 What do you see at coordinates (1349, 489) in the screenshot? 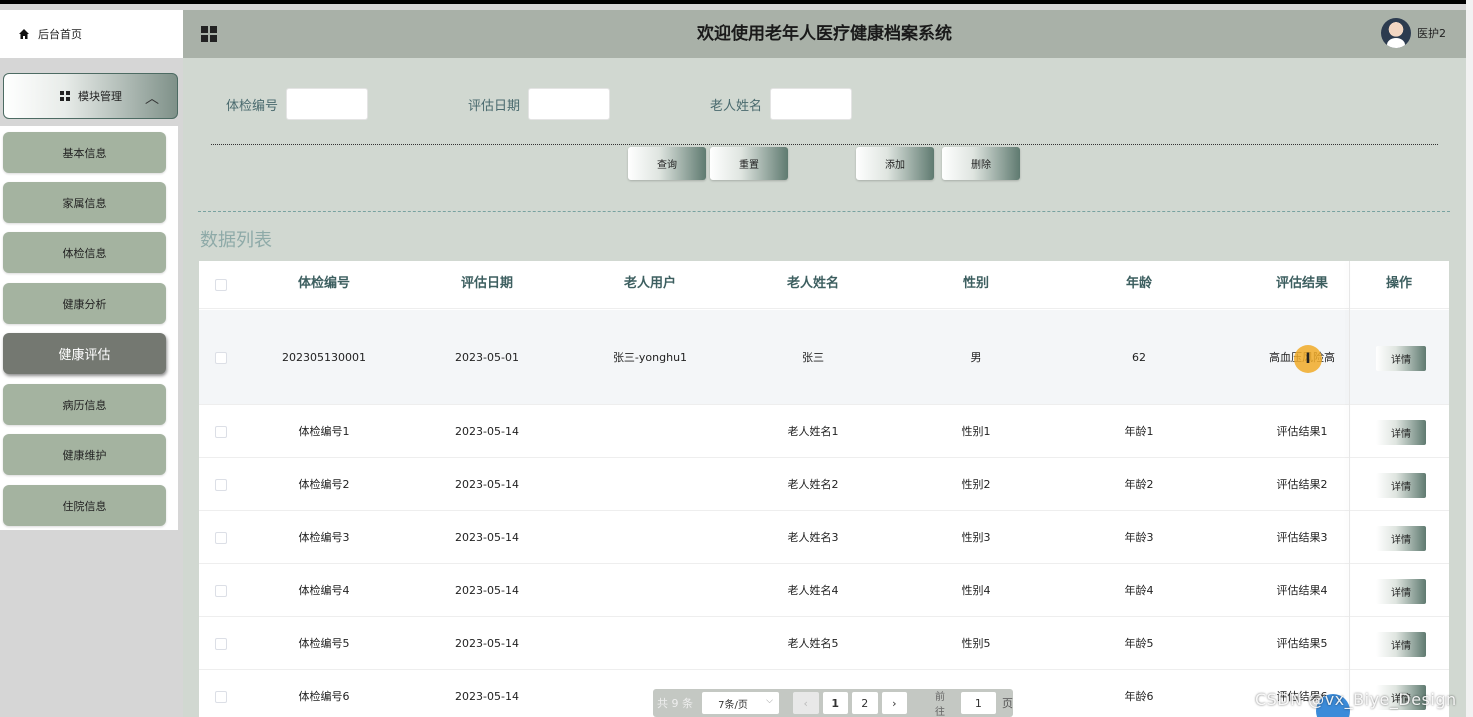
I see `fixed-column-divider` at bounding box center [1349, 489].